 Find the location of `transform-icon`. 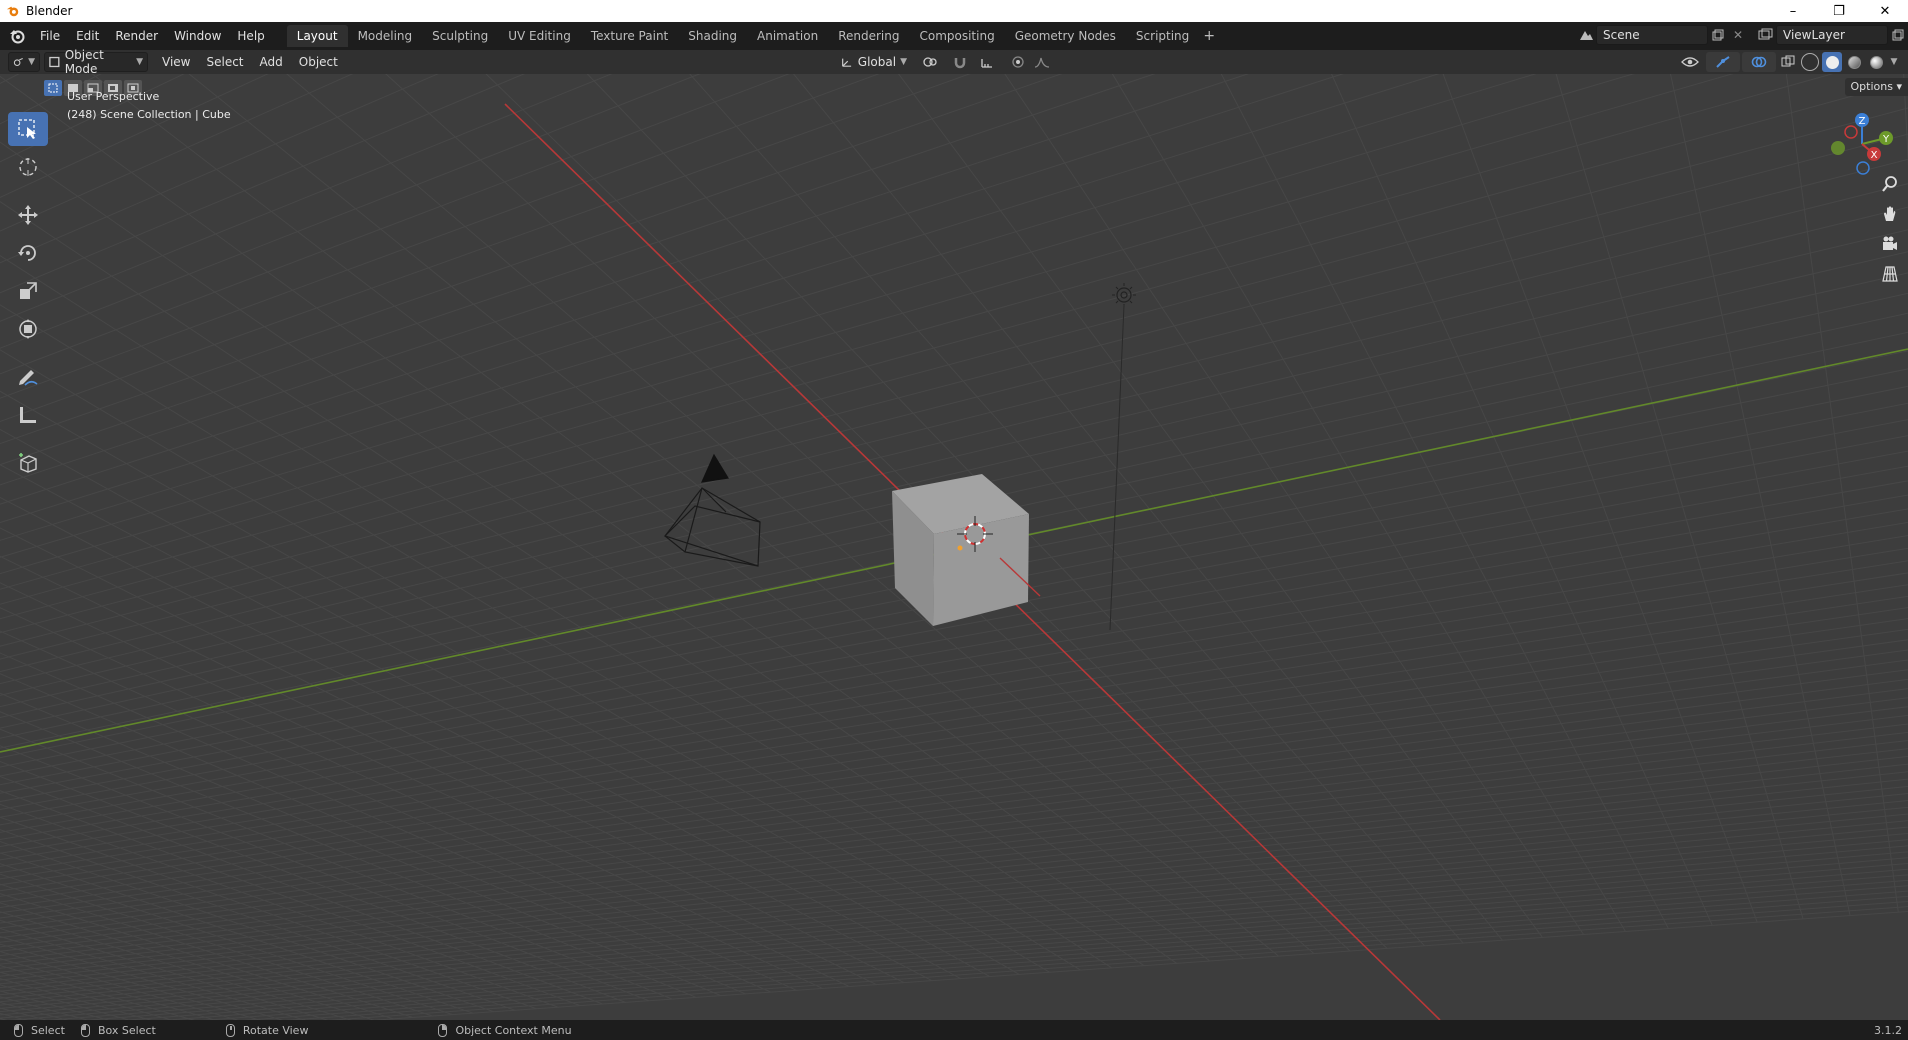

transform-icon is located at coordinates (28, 329).